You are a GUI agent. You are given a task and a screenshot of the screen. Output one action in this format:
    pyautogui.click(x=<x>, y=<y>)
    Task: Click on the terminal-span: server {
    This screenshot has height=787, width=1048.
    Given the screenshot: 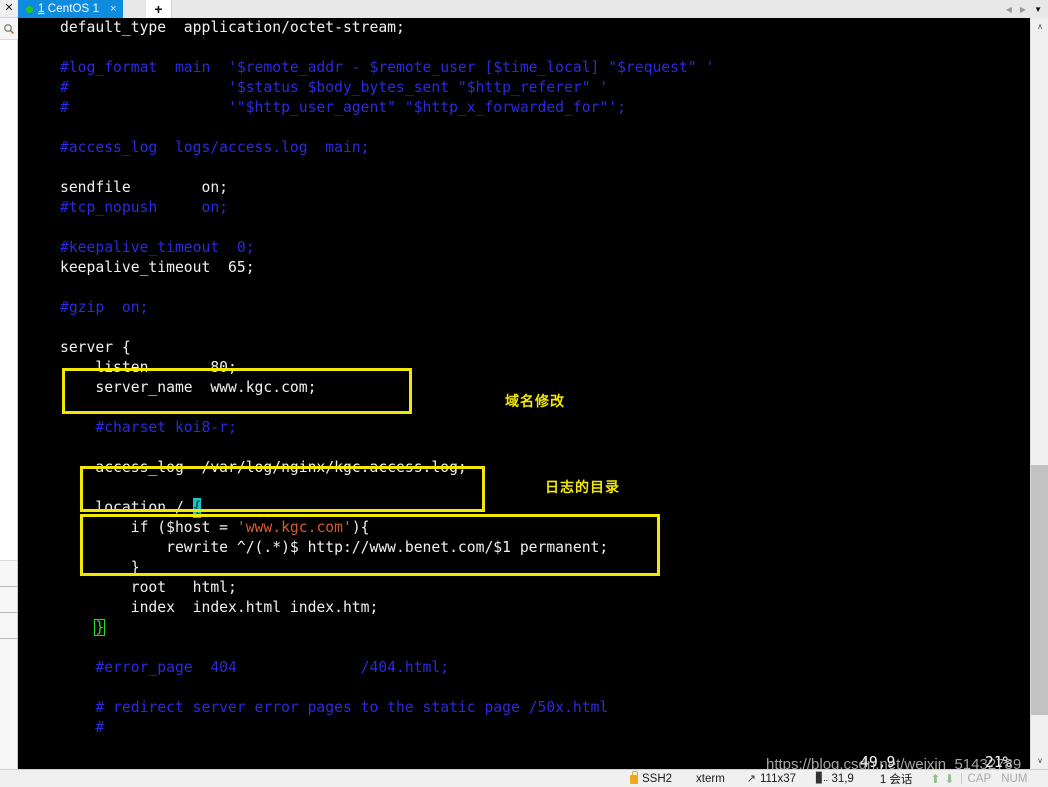 What is the action you would take?
    pyautogui.click(x=95, y=347)
    